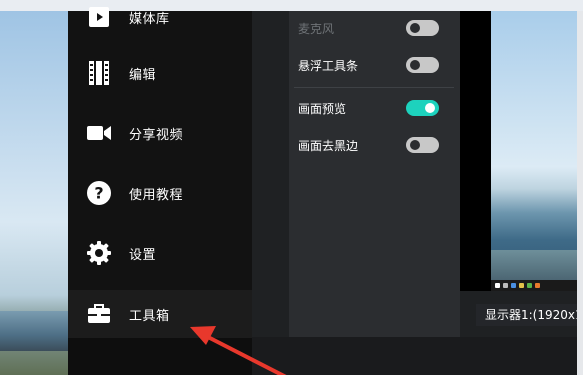 Image resolution: width=583 pixels, height=375 pixels. What do you see at coordinates (99, 314) in the screenshot?
I see `toolbox-icon` at bounding box center [99, 314].